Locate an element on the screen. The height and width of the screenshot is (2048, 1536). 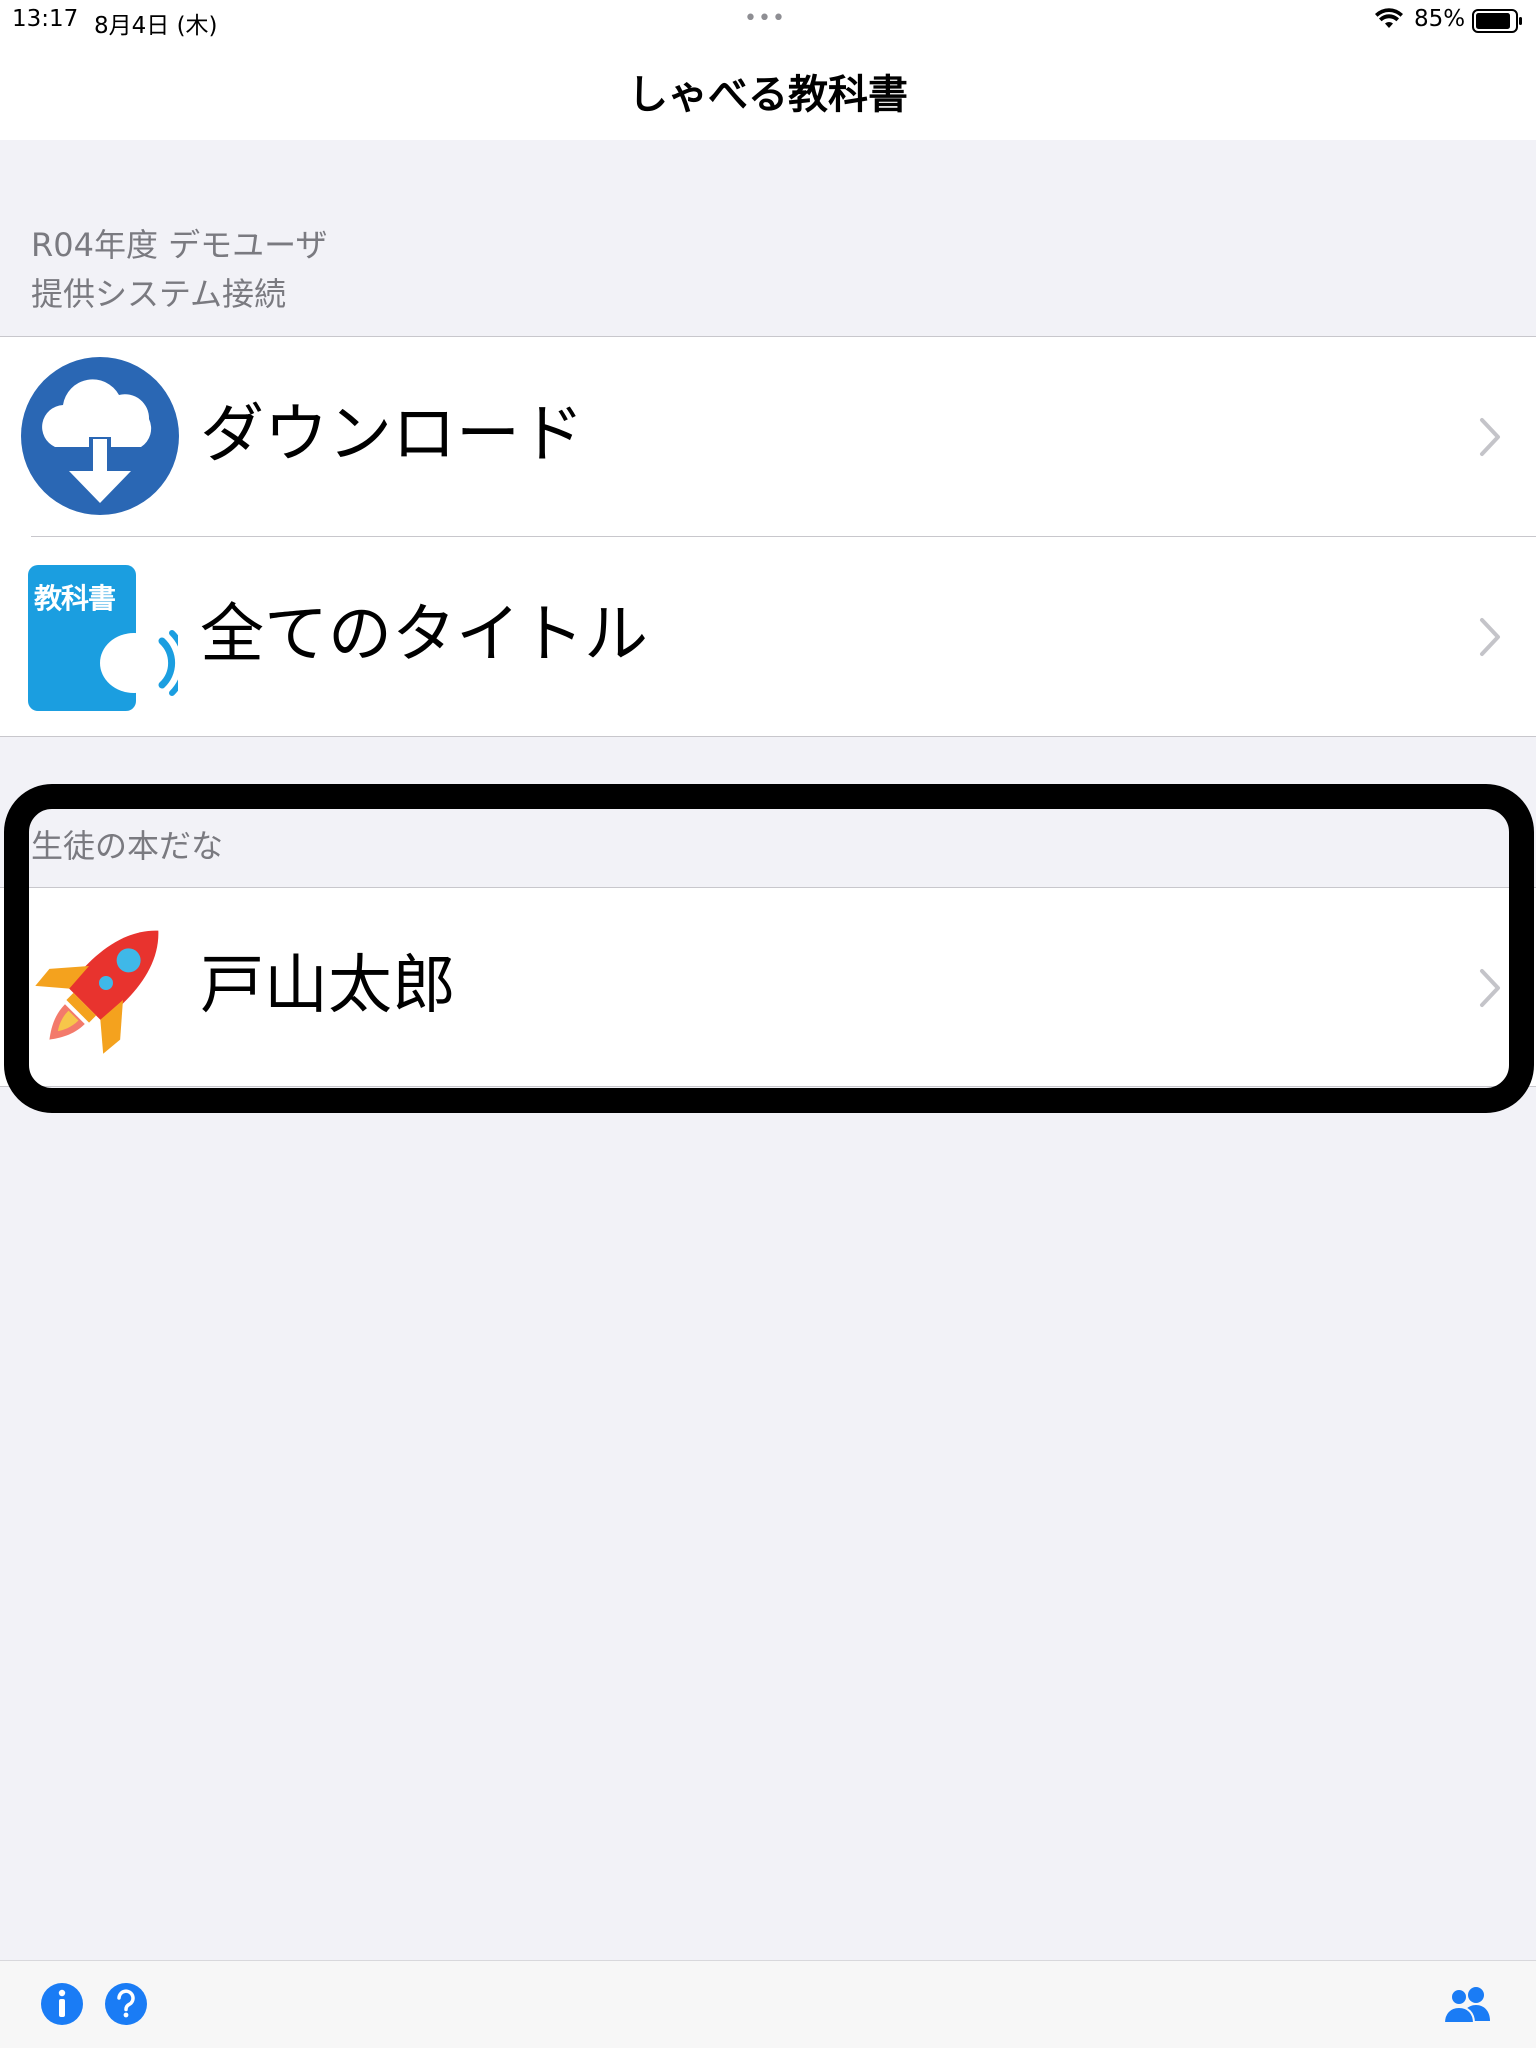
row-student-label: 戸山太郎 is located at coordinates (328, 986).